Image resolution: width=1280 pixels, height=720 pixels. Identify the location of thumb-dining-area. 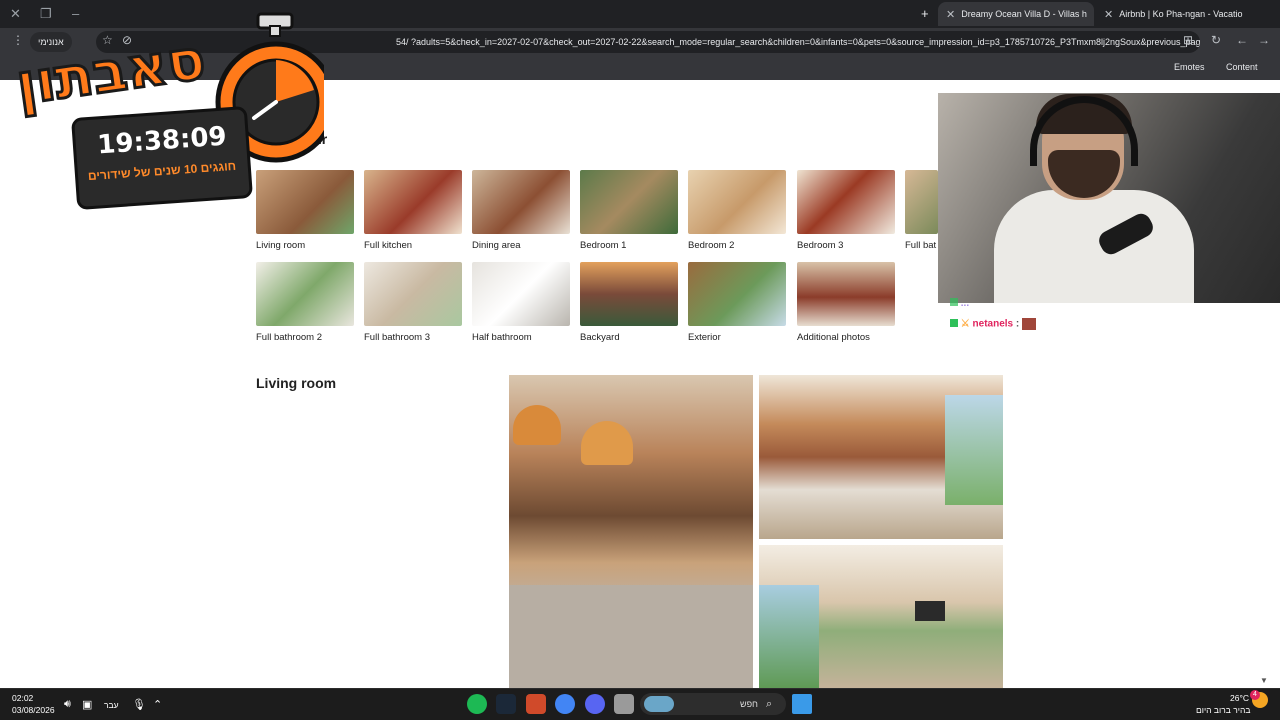
(521, 202).